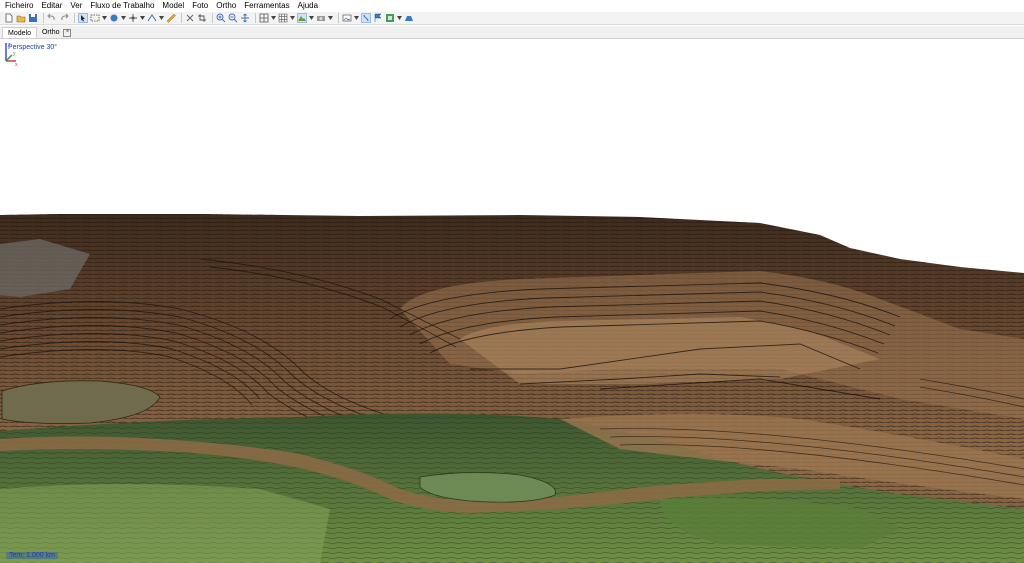 The image size is (1024, 563). What do you see at coordinates (378, 18) in the screenshot?
I see `flag-icon` at bounding box center [378, 18].